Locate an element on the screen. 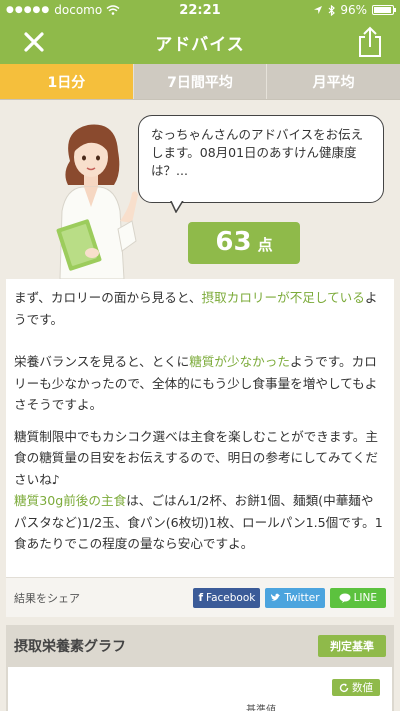 The width and height of the screenshot is (400, 711). line-label: LINE is located at coordinates (365, 597).